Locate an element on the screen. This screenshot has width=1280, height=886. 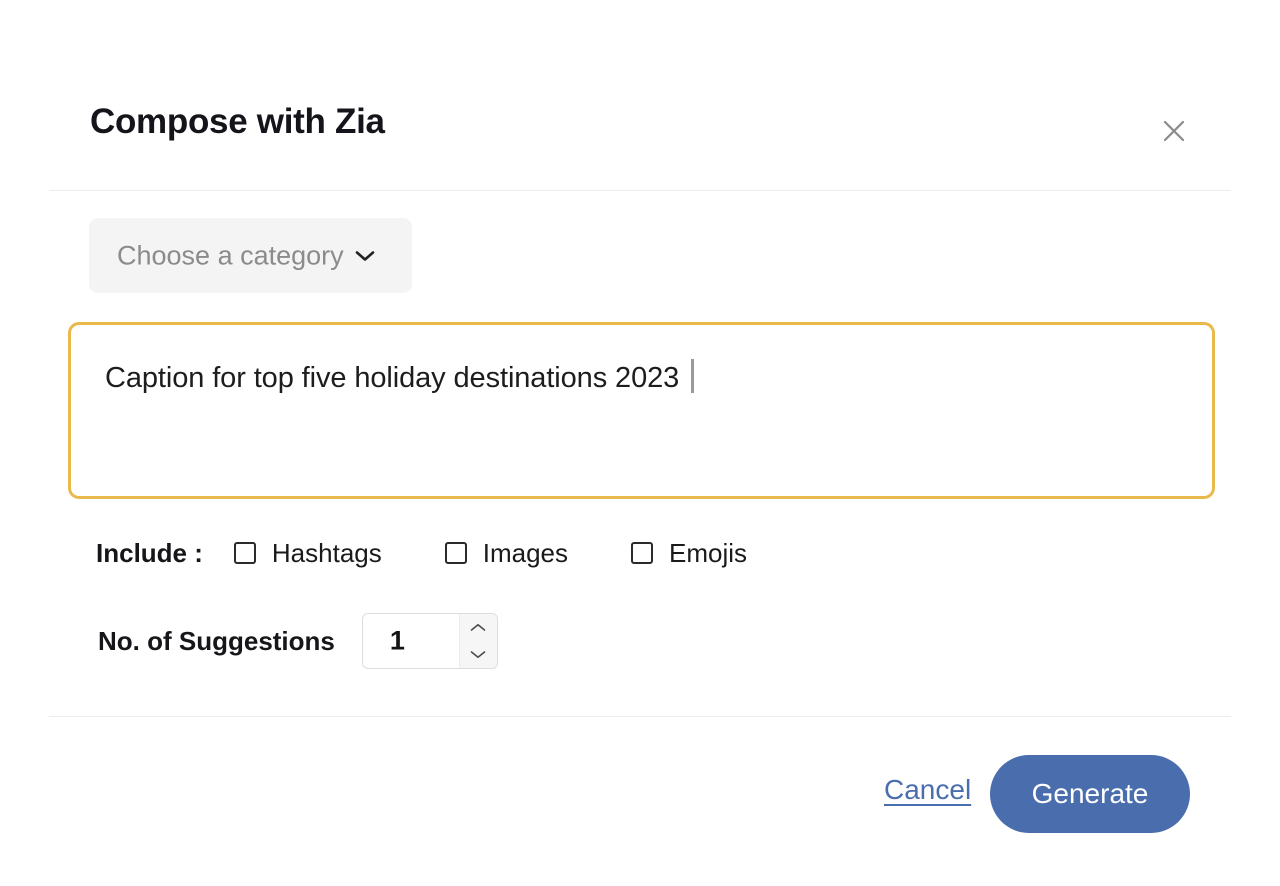
checkbox-label-hashtags: Hashtags is located at coordinates (326, 552).